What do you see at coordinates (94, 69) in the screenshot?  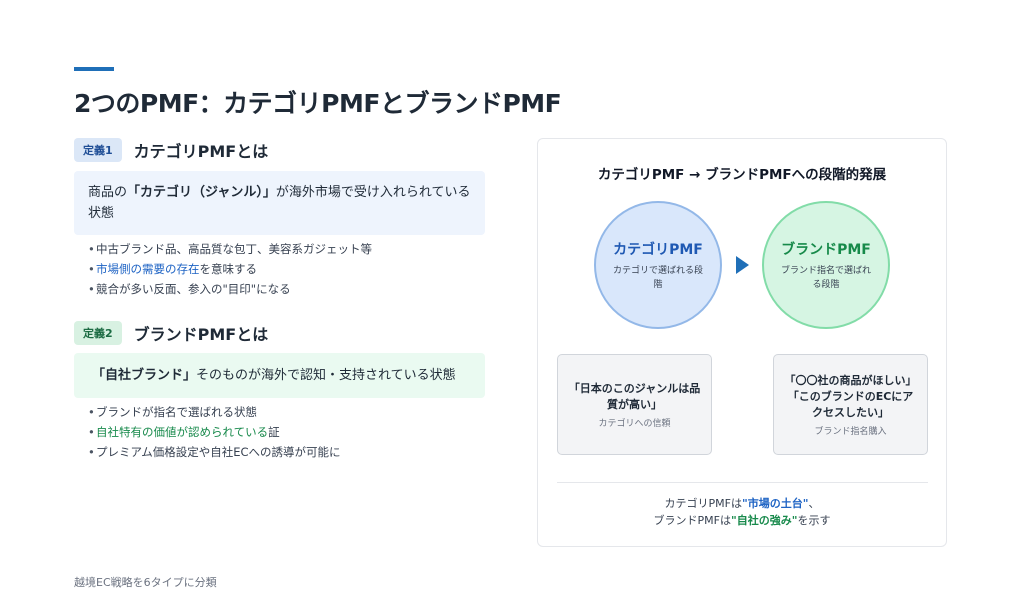 I see `title-accent-bar` at bounding box center [94, 69].